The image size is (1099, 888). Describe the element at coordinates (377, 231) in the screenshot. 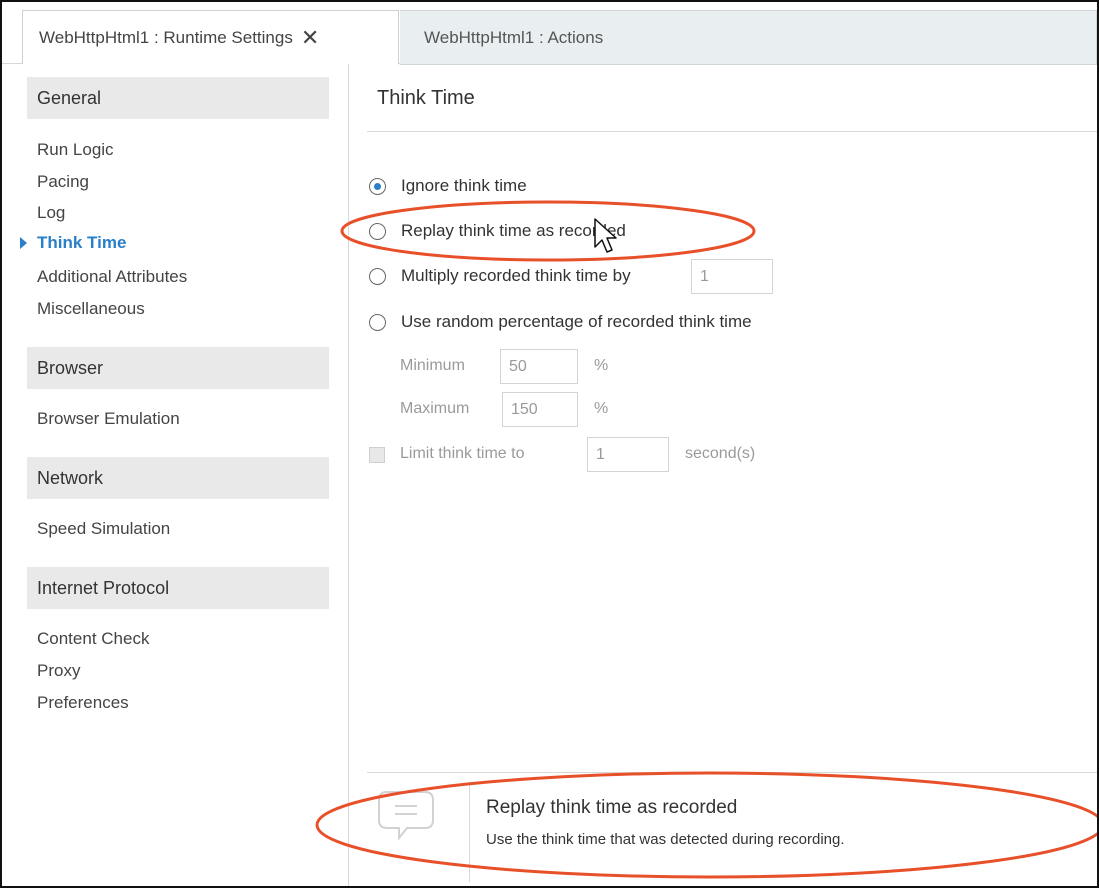

I see `radio-replay-think-time` at that location.